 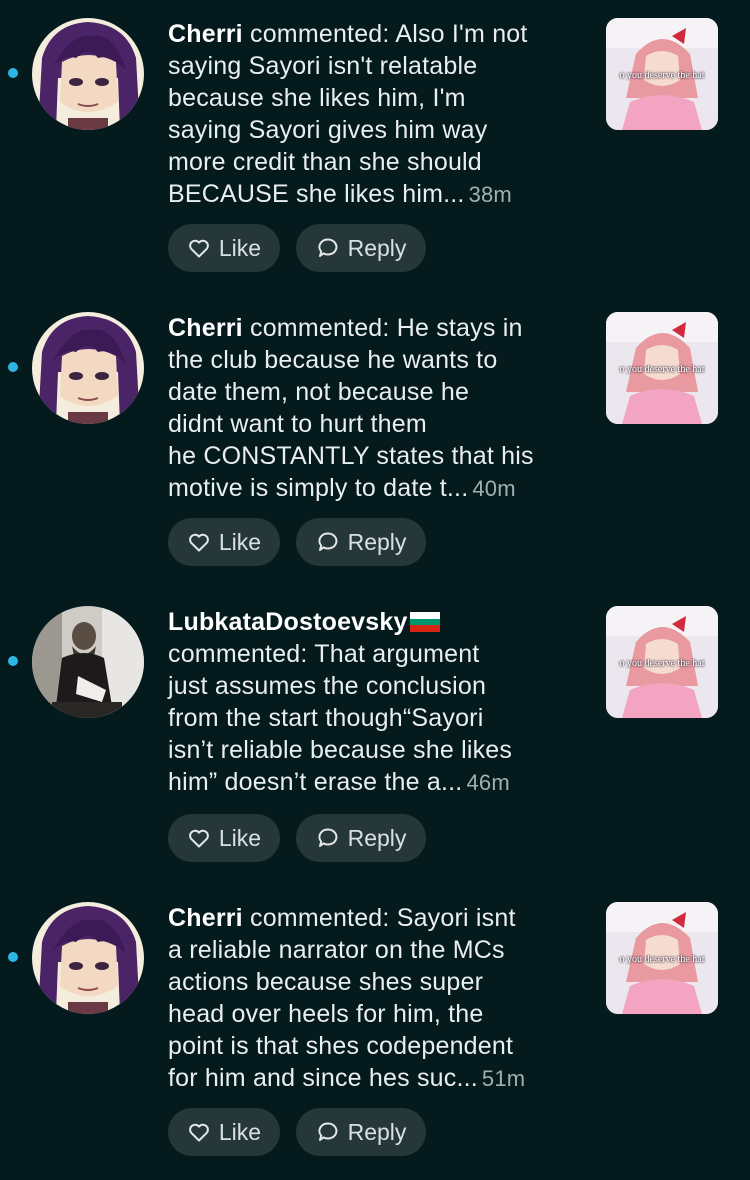 I want to click on text-line: the club because he wants to, so click(x=333, y=360).